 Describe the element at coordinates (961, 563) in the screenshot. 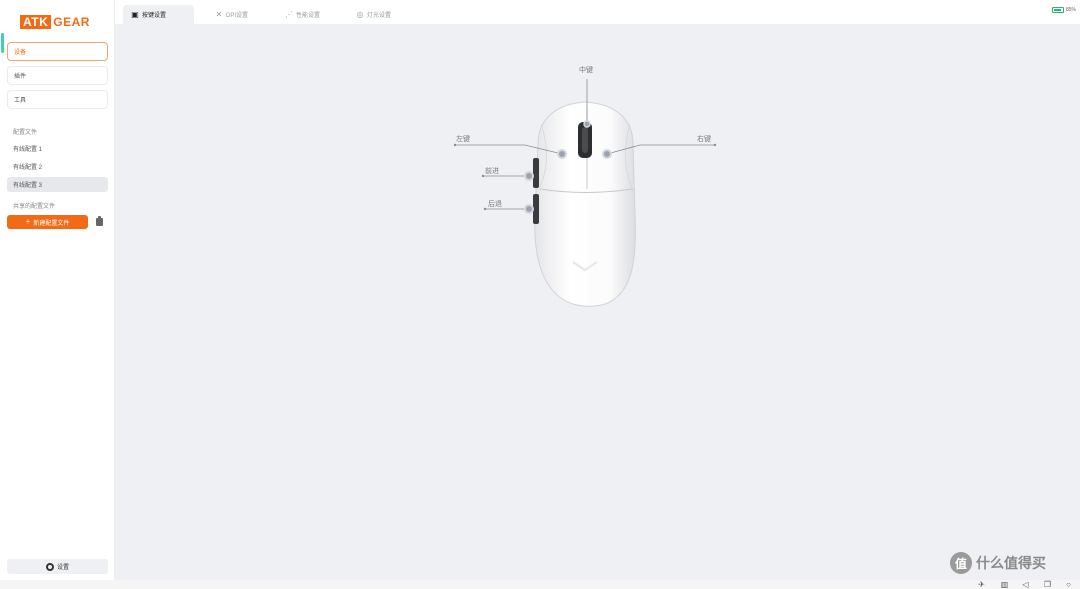

I see `watermark-logo: 值` at that location.